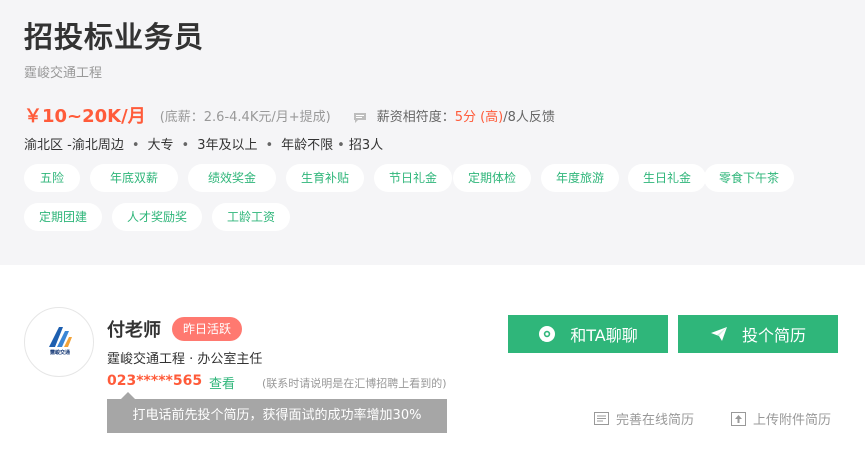  Describe the element at coordinates (413, 178) in the screenshot. I see `benefit-tag: 节日礼金` at that location.